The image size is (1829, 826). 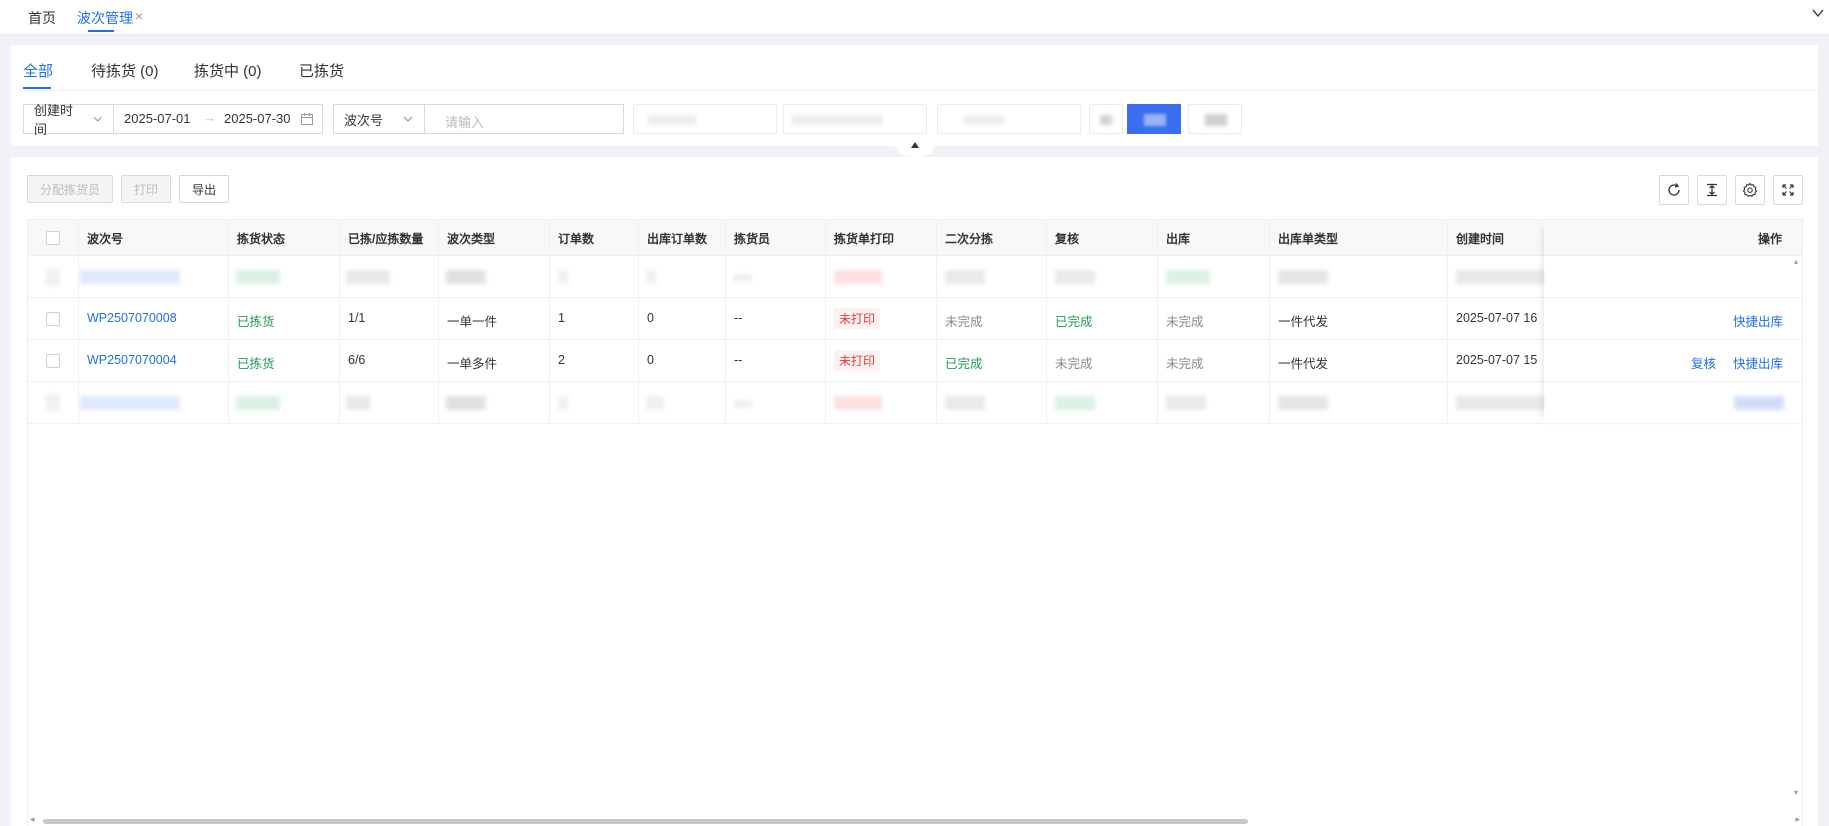 What do you see at coordinates (209, 117) in the screenshot?
I see `arrow-right-icon: →` at bounding box center [209, 117].